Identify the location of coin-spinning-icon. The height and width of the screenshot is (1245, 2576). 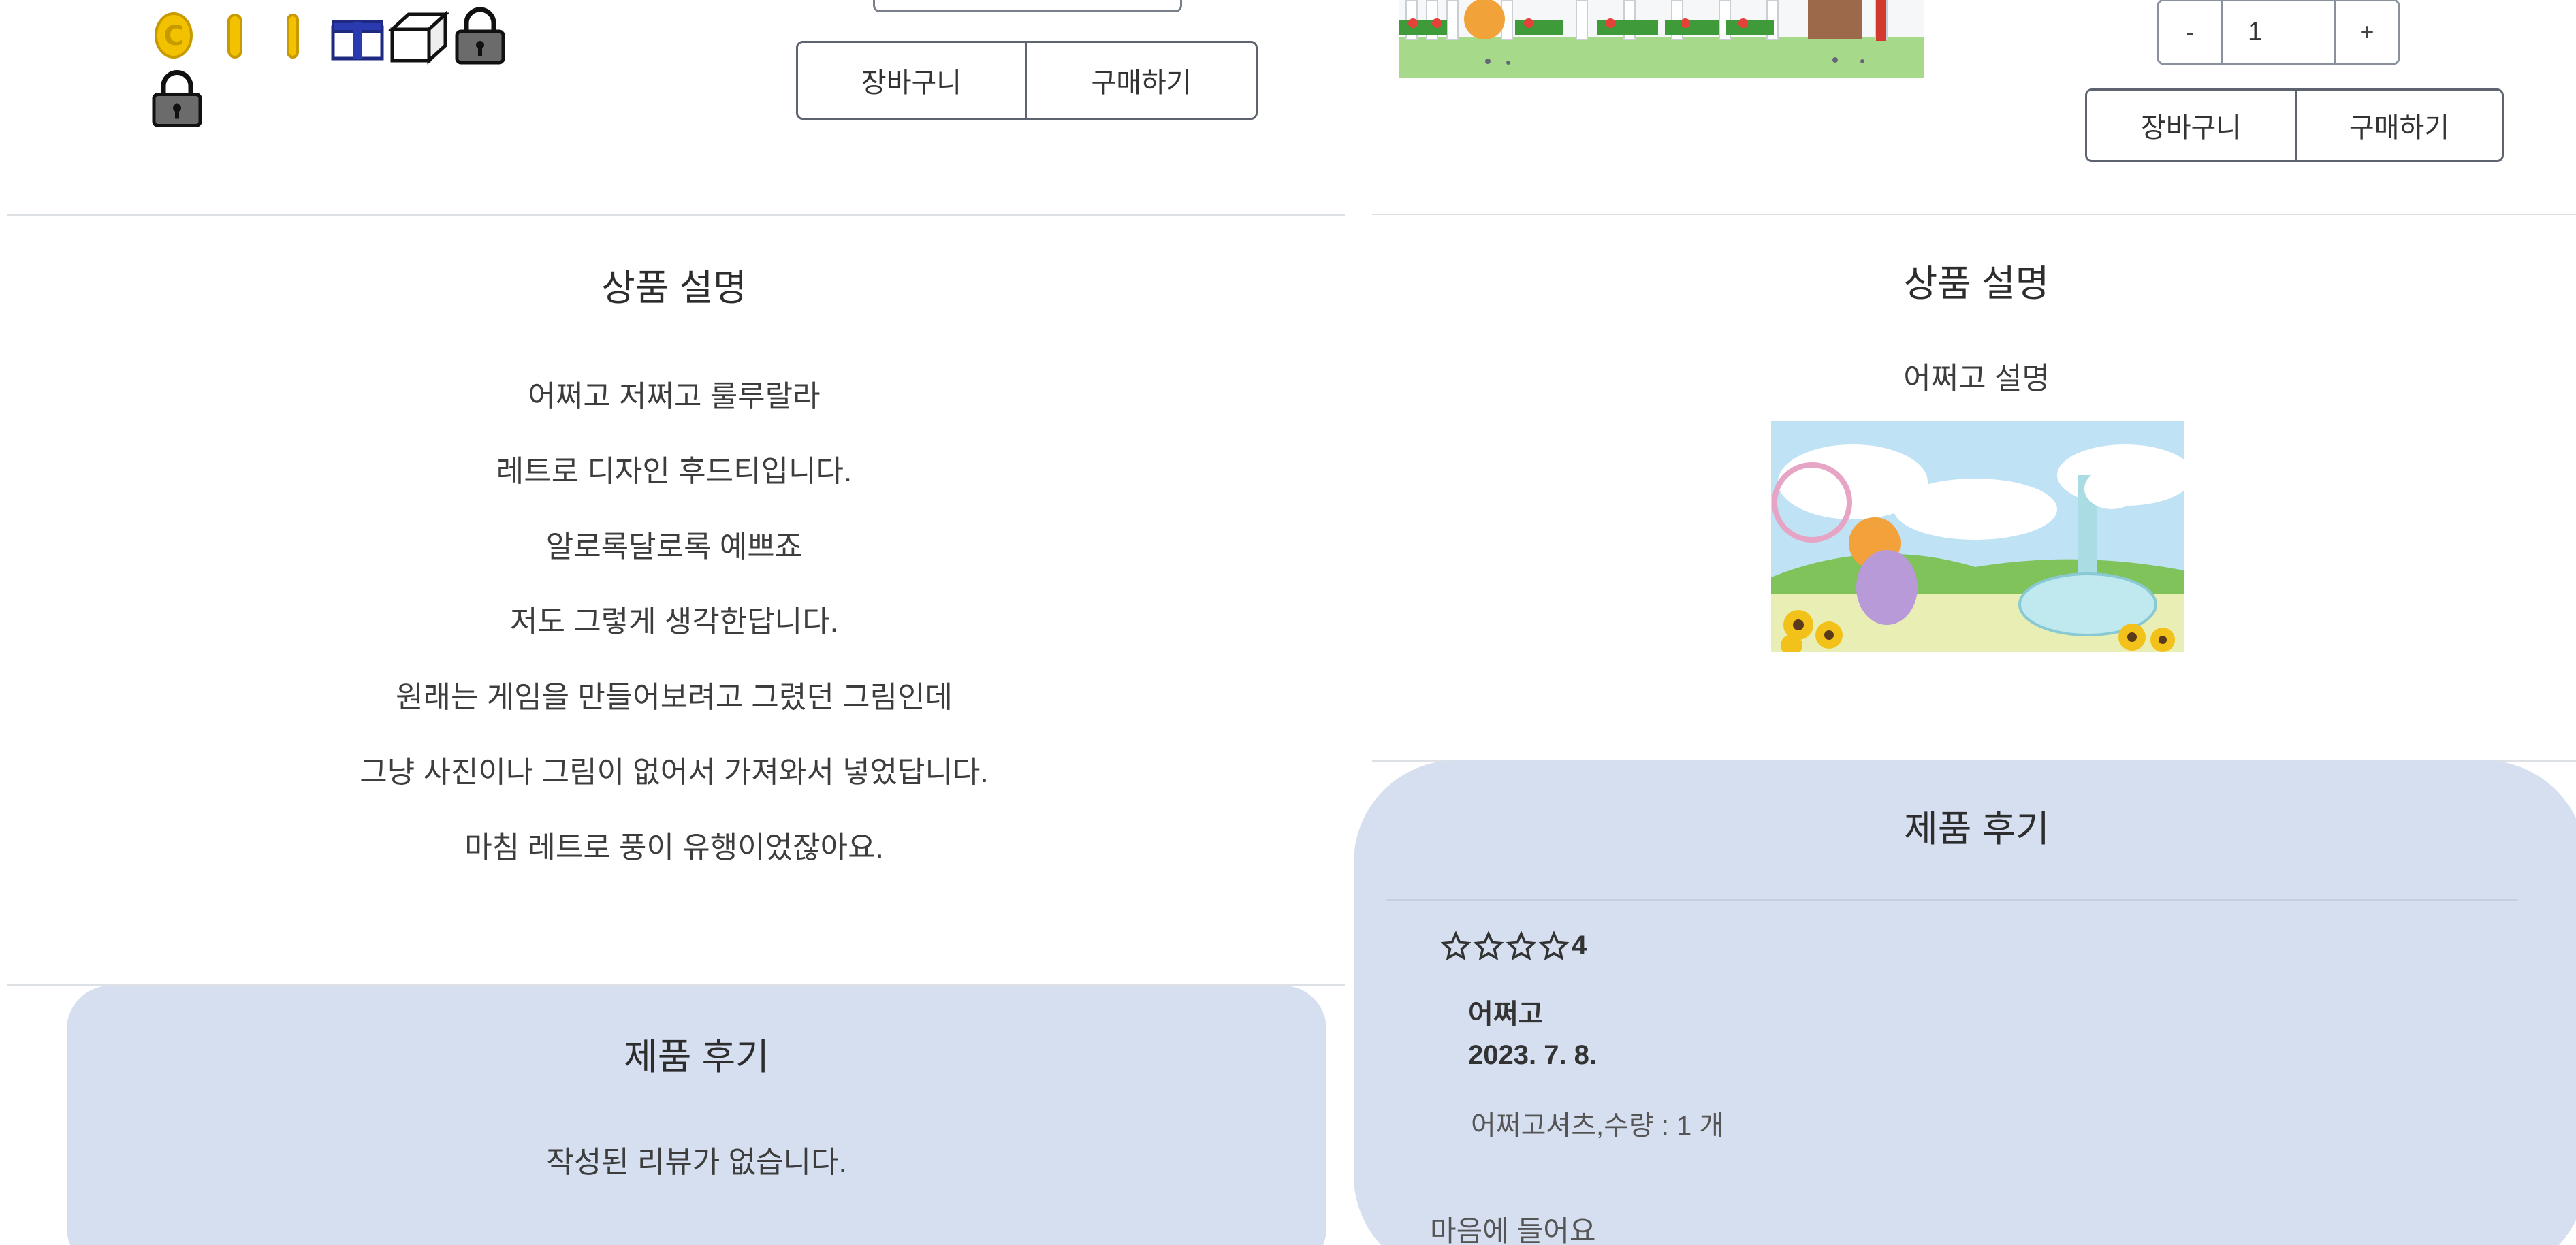
(235, 37).